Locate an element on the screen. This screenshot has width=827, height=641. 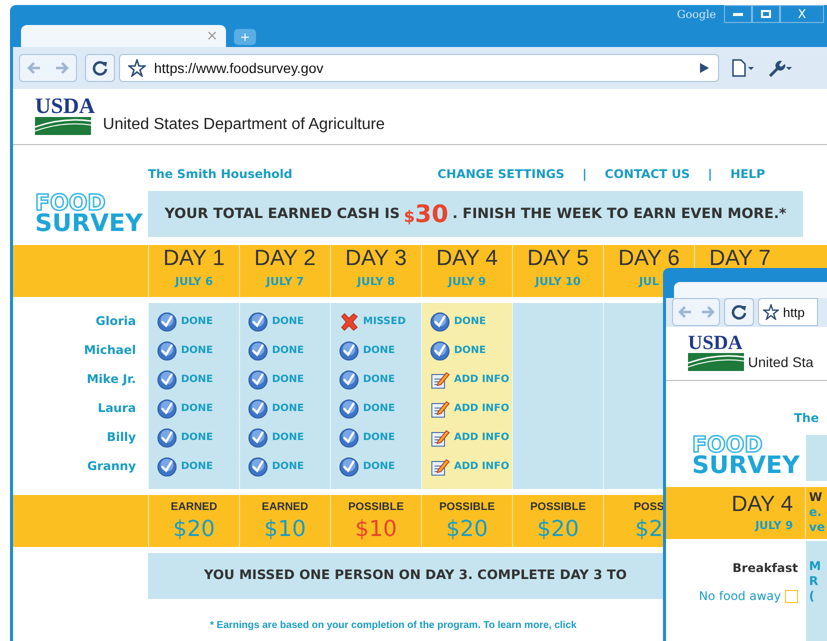
person-name: Laura is located at coordinates (117, 408).